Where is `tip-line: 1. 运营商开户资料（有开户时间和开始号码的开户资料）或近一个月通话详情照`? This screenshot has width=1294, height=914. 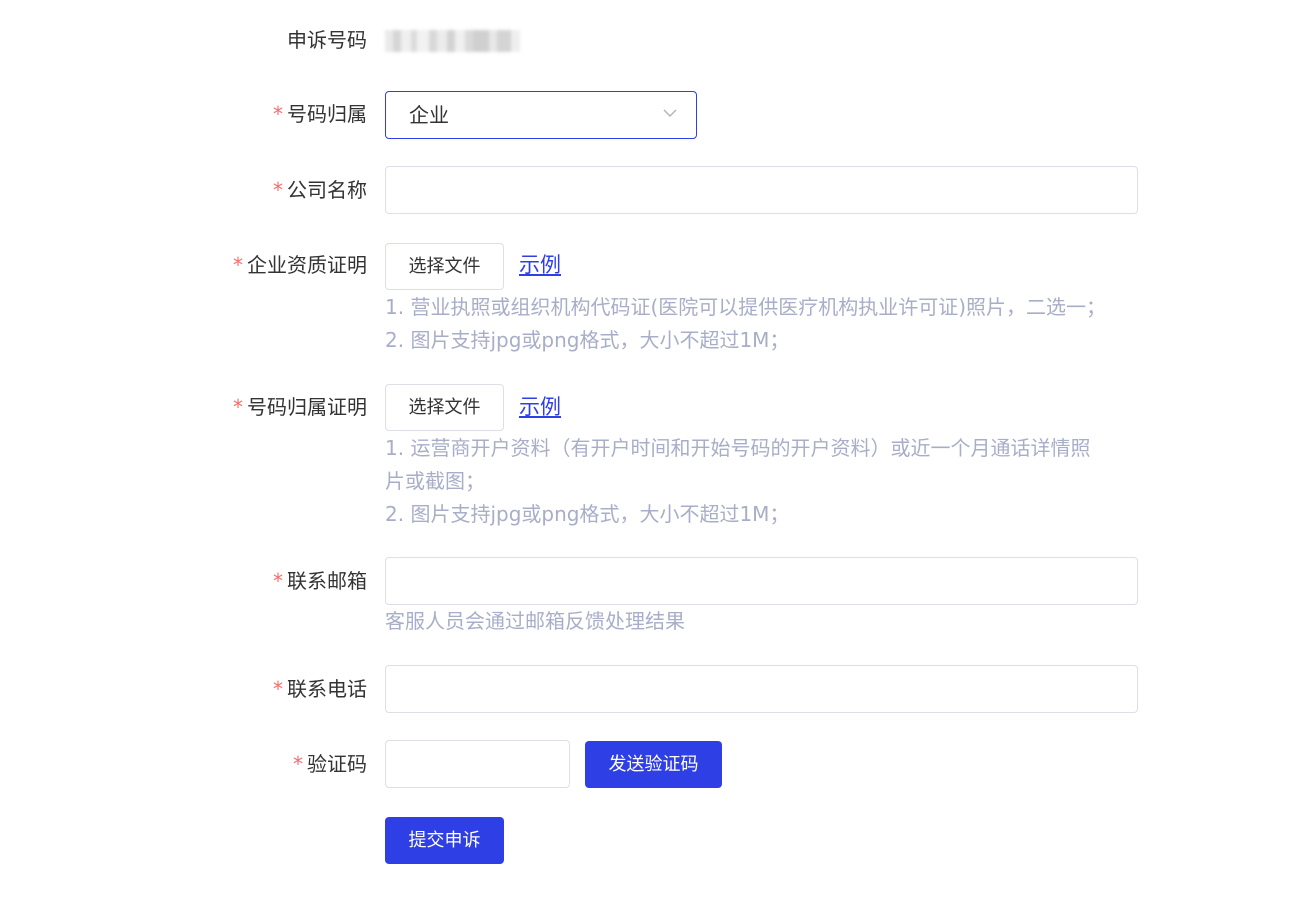
tip-line: 1. 运营商开户资料（有开户时间和开始号码的开户资料）或近一个月通话详情照 is located at coordinates (738, 448).